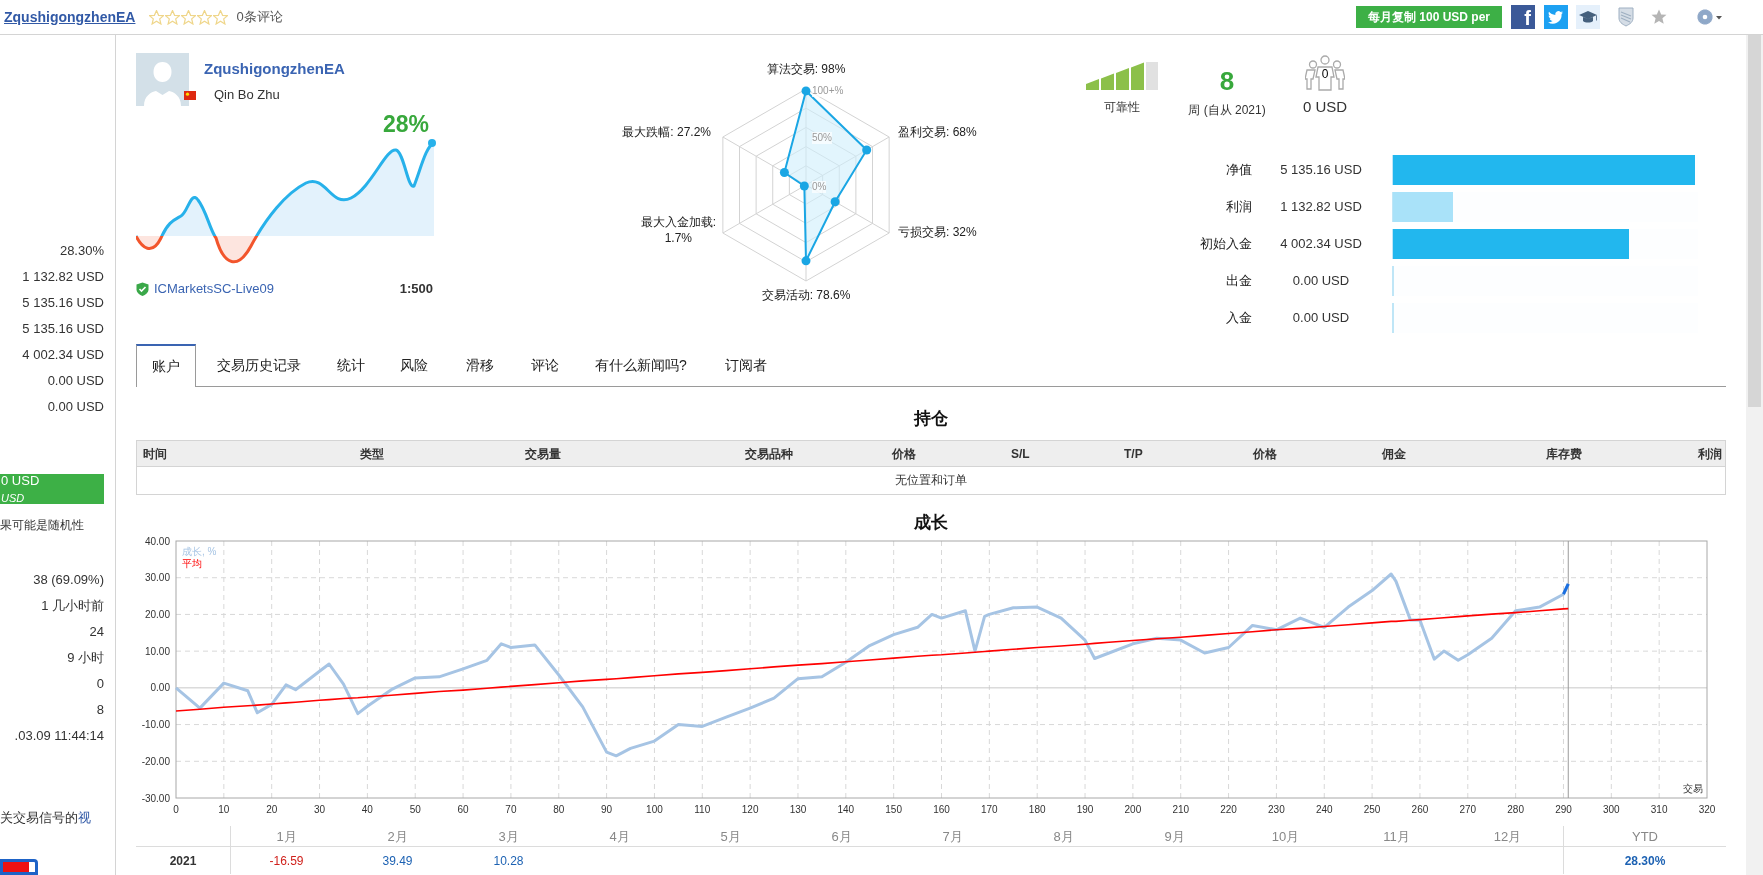 The height and width of the screenshot is (875, 1763). What do you see at coordinates (397, 861) in the screenshot?
I see `month-value: 39.49` at bounding box center [397, 861].